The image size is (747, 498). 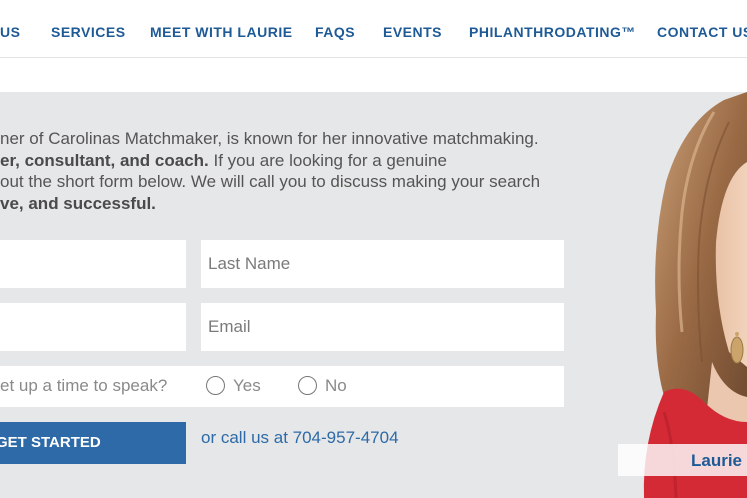 What do you see at coordinates (717, 460) in the screenshot?
I see `portrait-name-text: Laurie` at bounding box center [717, 460].